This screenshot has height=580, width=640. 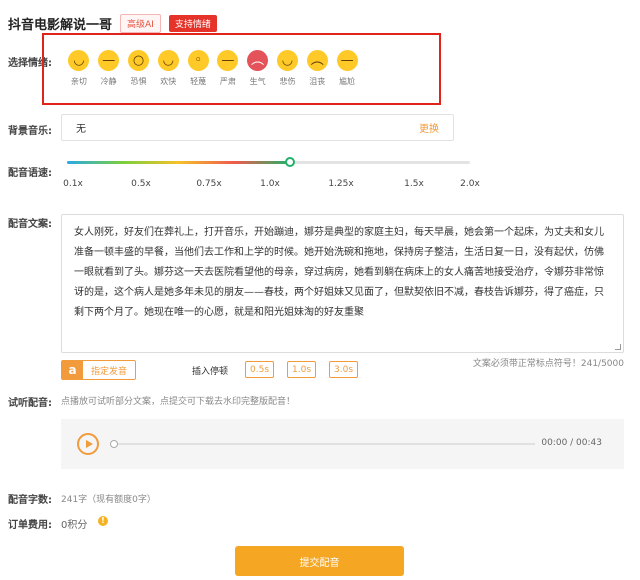 What do you see at coordinates (109, 371) in the screenshot?
I see `pronunciation-label: 指定发音` at bounding box center [109, 371].